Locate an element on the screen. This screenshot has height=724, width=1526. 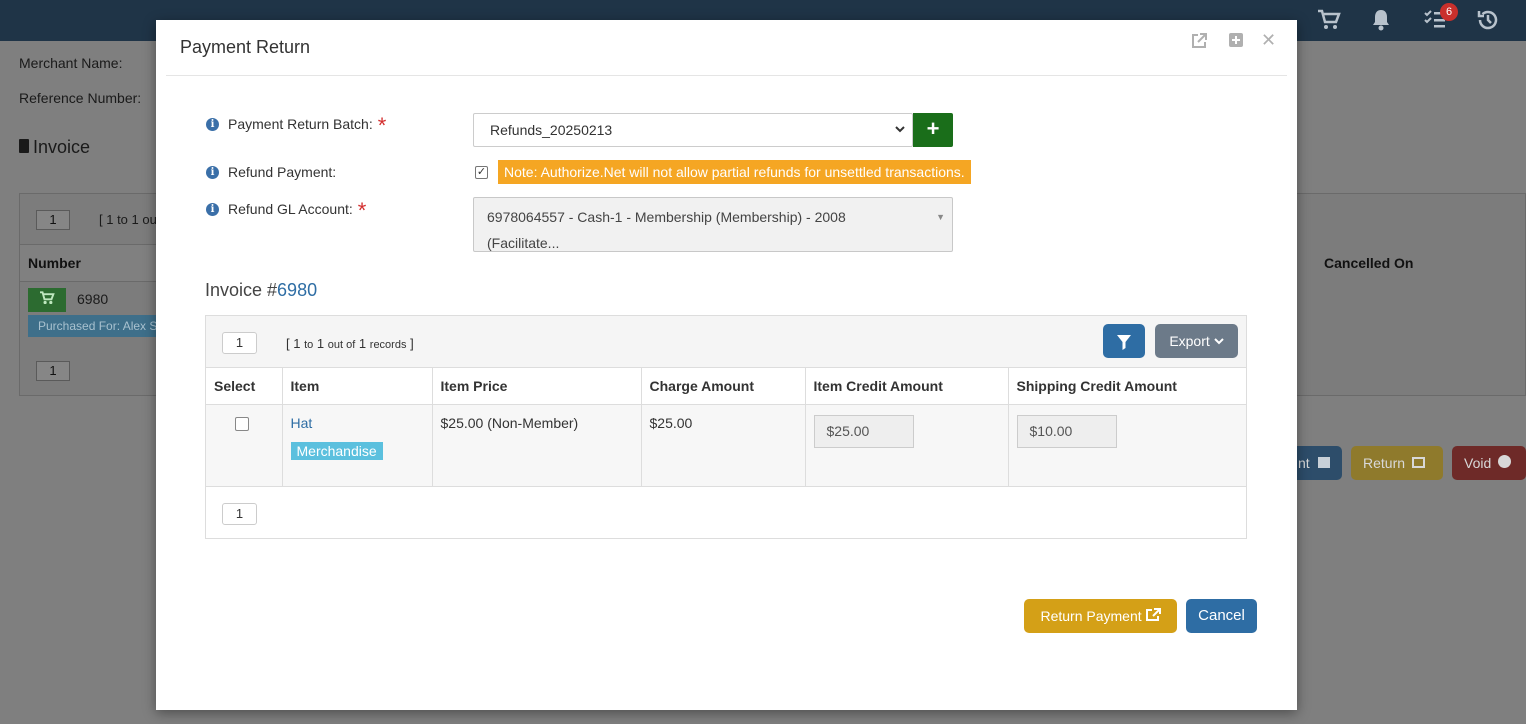
export-label: Export is located at coordinates (1189, 341).